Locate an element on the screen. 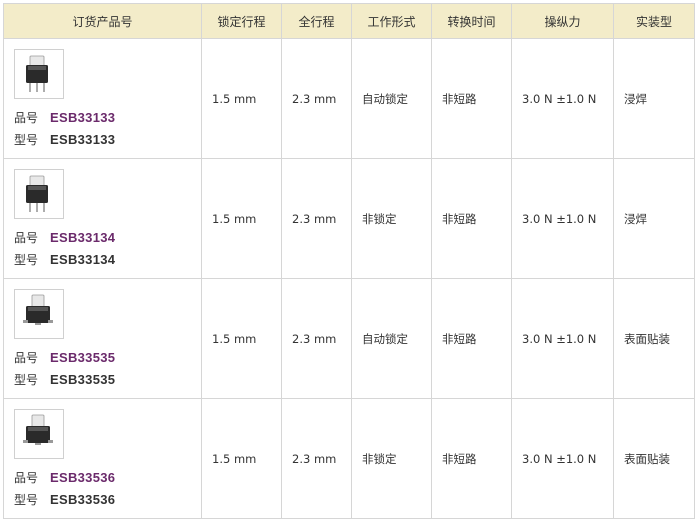 The width and height of the screenshot is (697, 521). header-full-stroke: 全行程 is located at coordinates (316, 21).